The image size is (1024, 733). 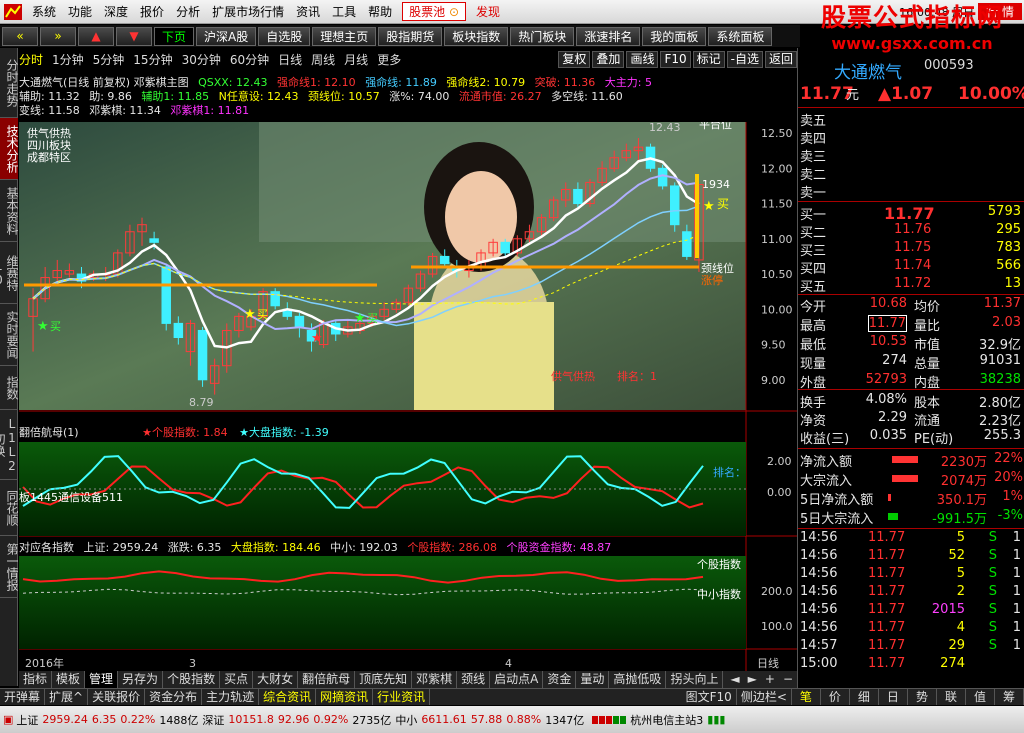 I want to click on tabs-scroll-right-icon: ►, so click(x=752, y=679).